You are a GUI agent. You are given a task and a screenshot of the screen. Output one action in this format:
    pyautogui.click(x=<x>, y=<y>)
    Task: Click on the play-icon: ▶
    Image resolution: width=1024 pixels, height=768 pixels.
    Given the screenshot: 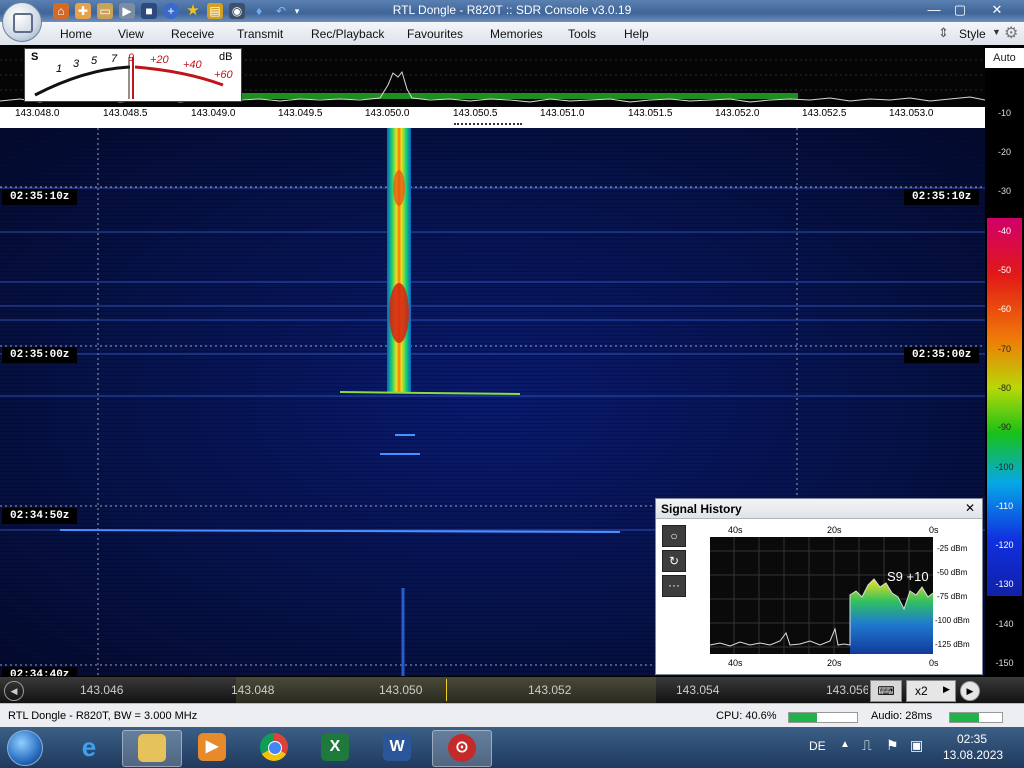 What is the action you would take?
    pyautogui.click(x=127, y=11)
    